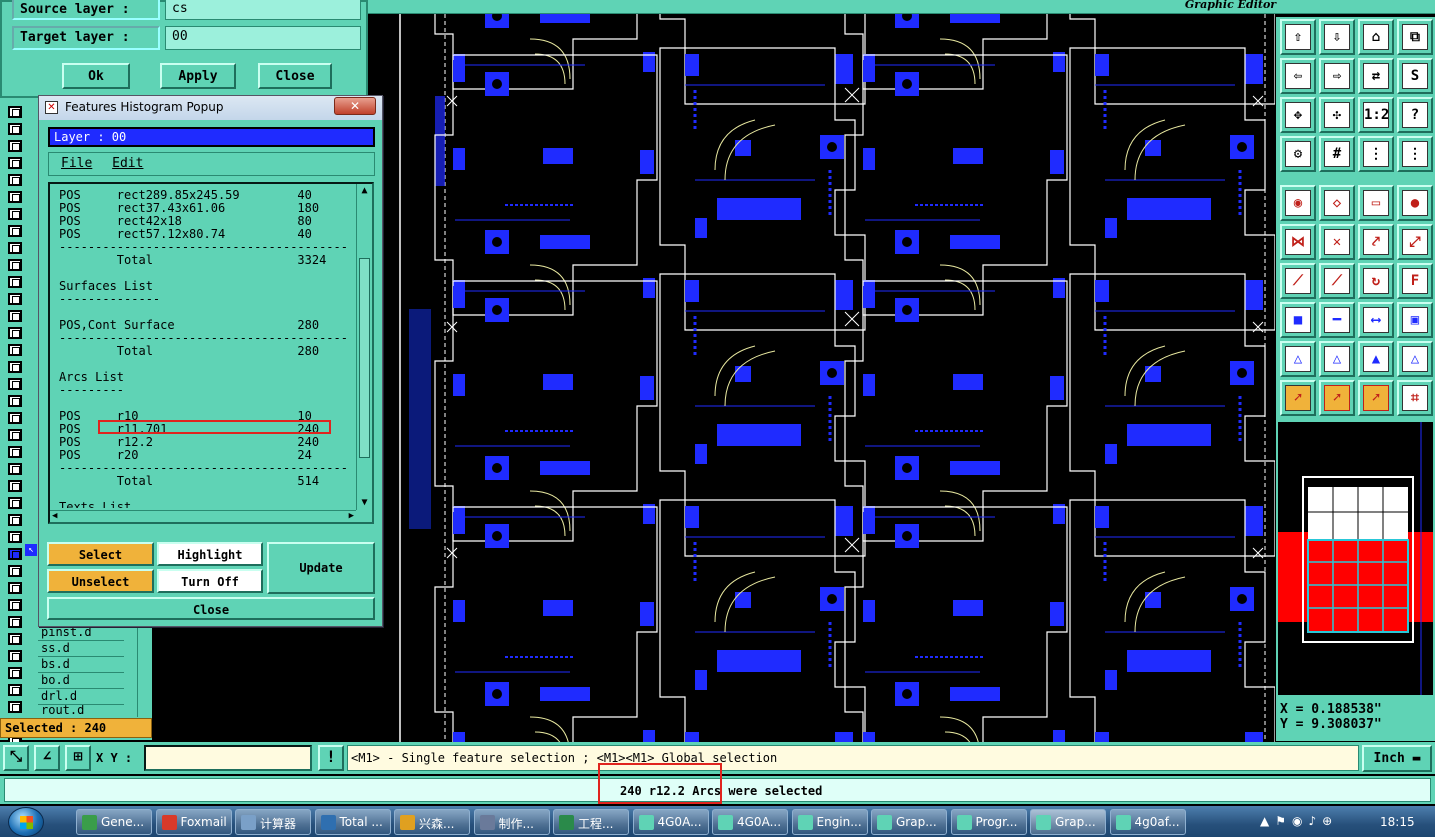 This screenshot has height=837, width=1435. Describe the element at coordinates (211, 608) in the screenshot. I see `popup-close-button: Close` at that location.